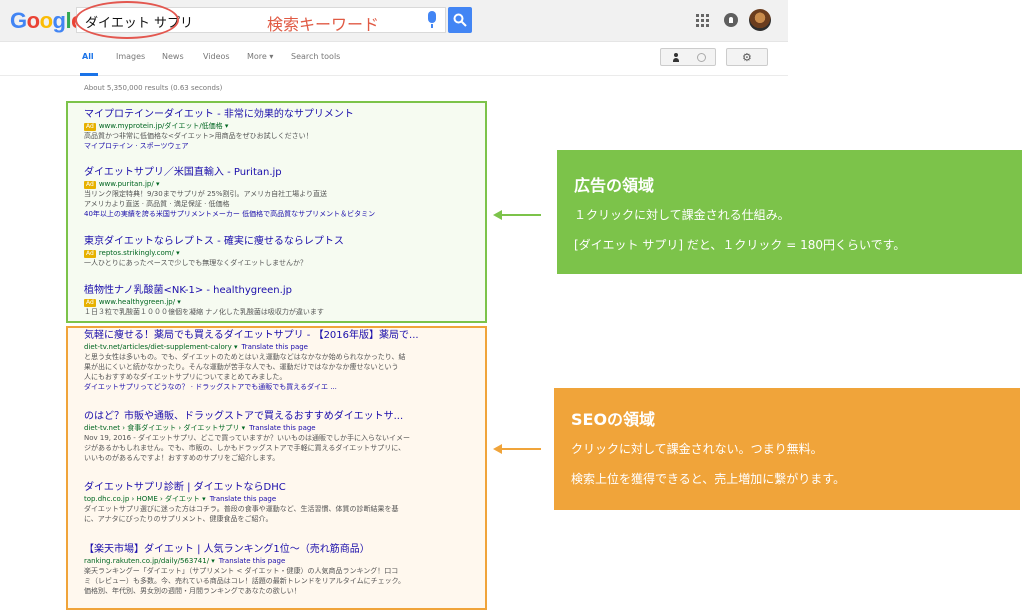 This screenshot has height=615, width=1024. What do you see at coordinates (164, 126) in the screenshot?
I see `ad-url-text: www.myprotein.jp/ダイエット/低価格 ▾` at bounding box center [164, 126].